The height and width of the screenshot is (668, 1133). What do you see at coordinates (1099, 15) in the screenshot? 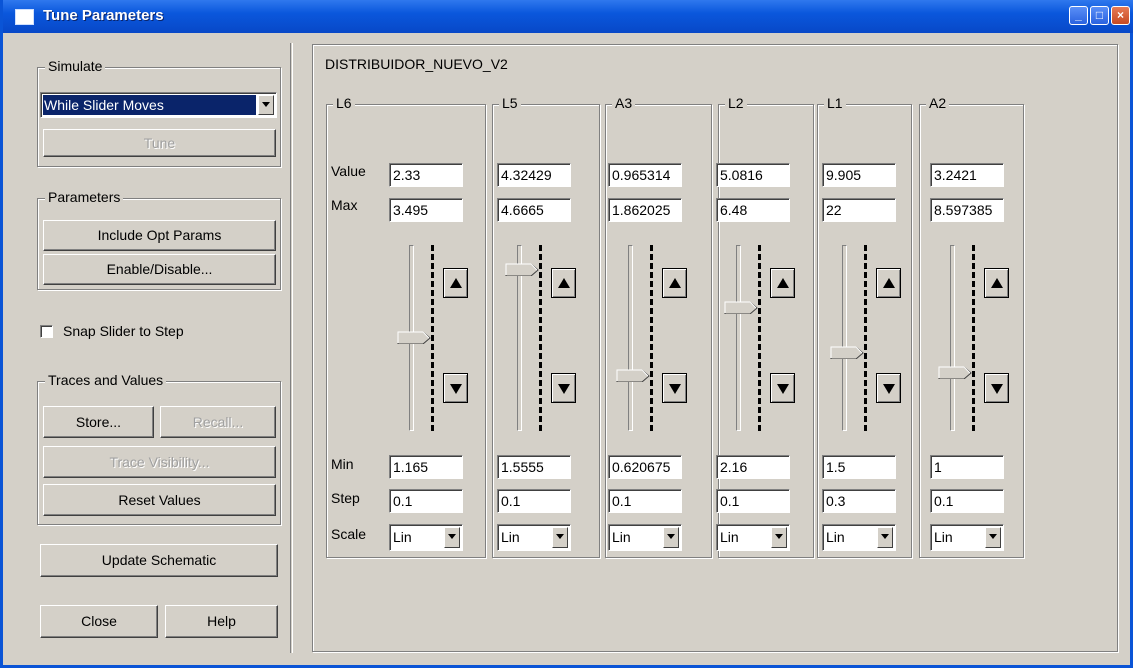
I see `maximize-button: □` at bounding box center [1099, 15].